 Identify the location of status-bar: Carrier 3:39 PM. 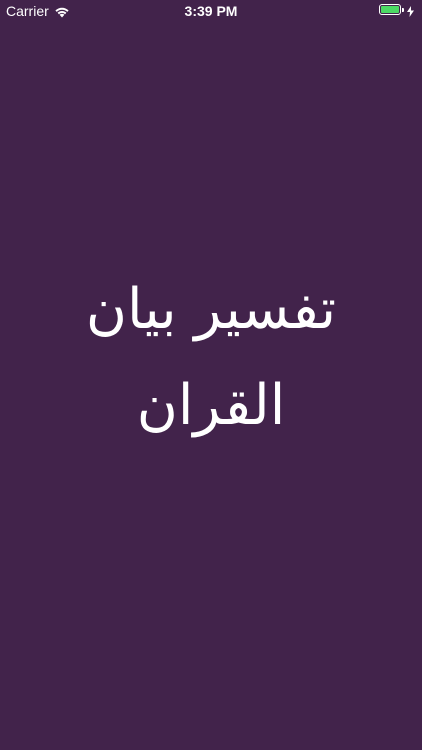
(211, 11).